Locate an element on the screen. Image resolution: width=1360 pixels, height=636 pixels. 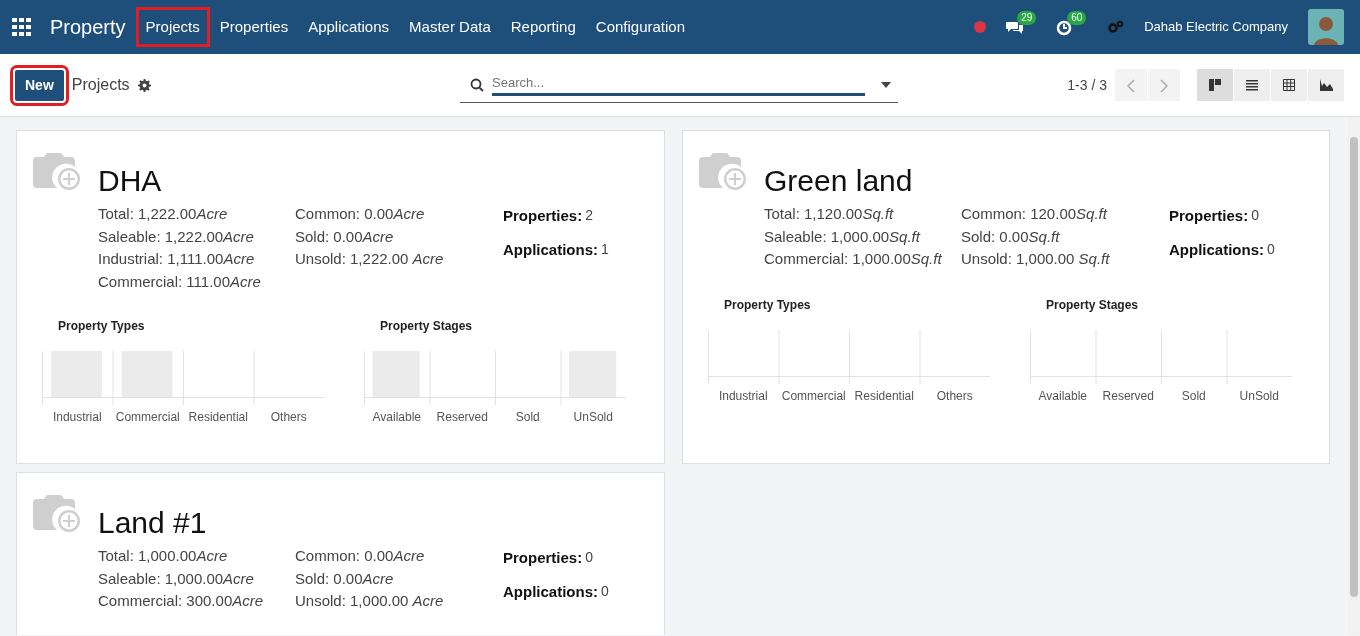
stat-text: Commercial: 111.00Acre is located at coordinates (180, 281).